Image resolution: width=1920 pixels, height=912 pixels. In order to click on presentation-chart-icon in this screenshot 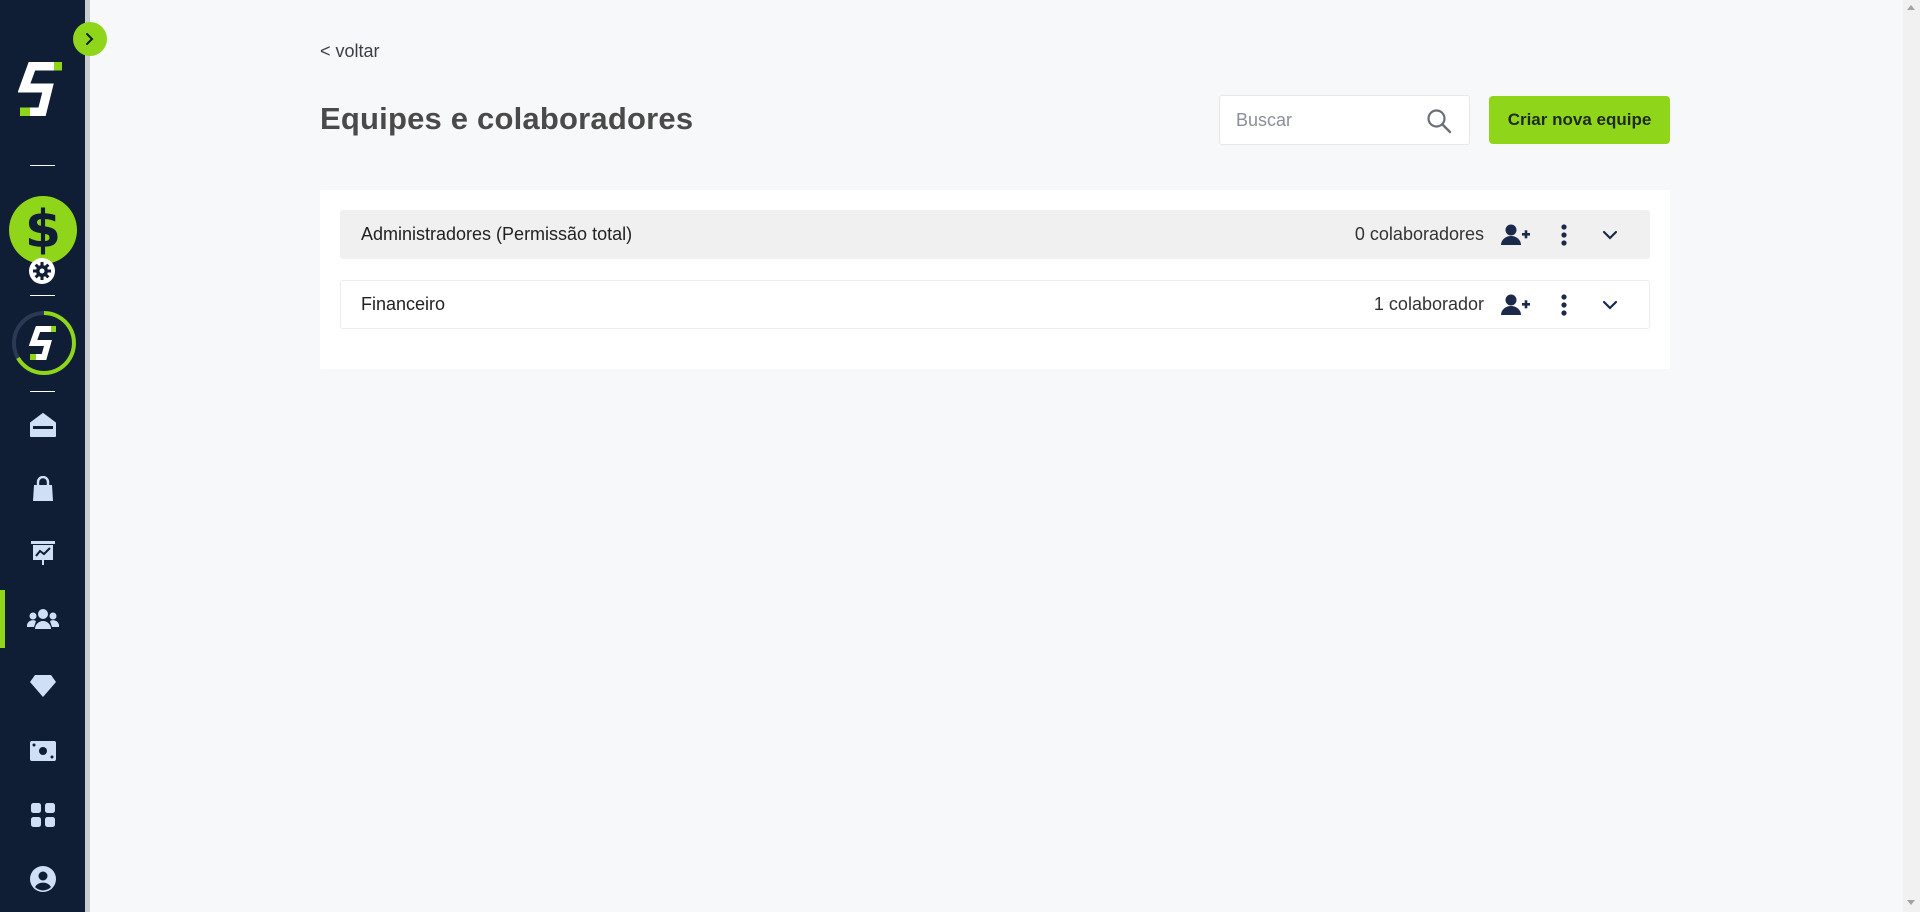, I will do `click(42, 553)`.